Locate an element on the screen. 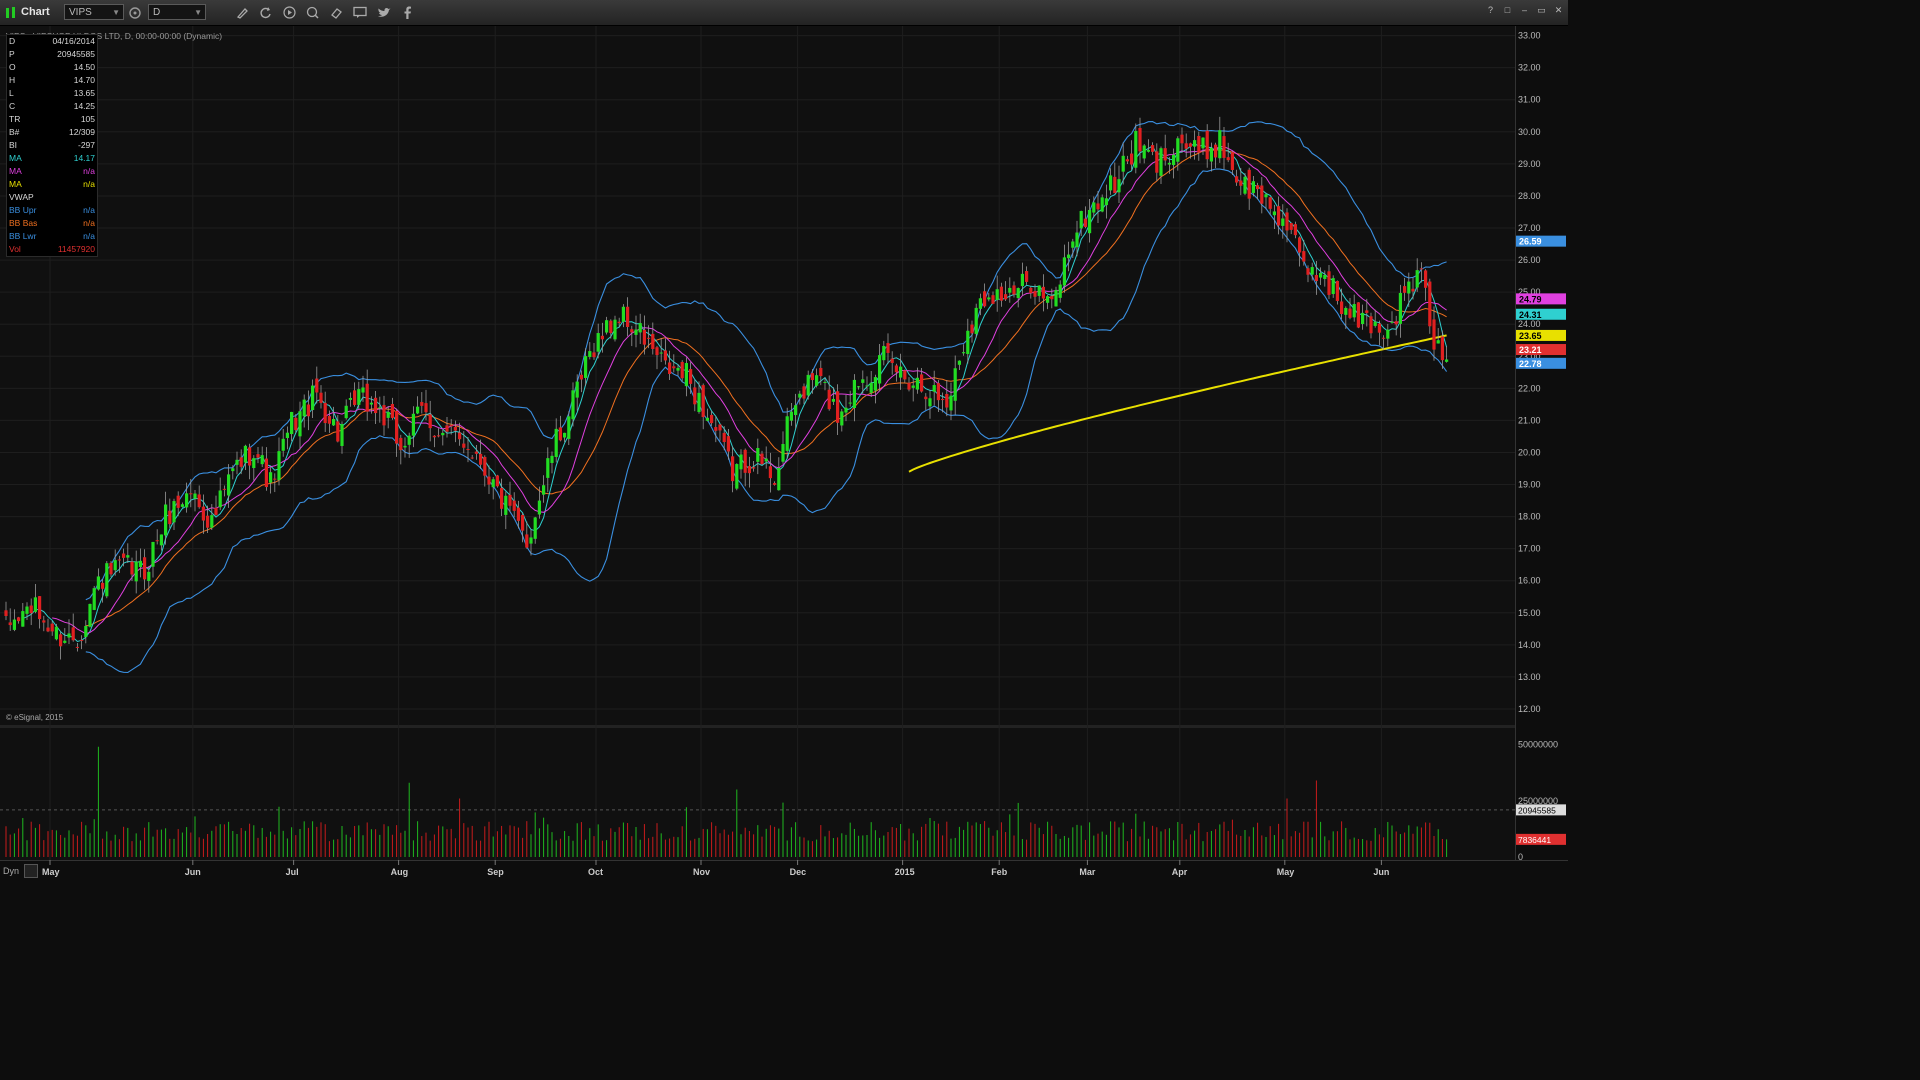 The image size is (1920, 1080). maximize-button: ▭ is located at coordinates (1541, 10).